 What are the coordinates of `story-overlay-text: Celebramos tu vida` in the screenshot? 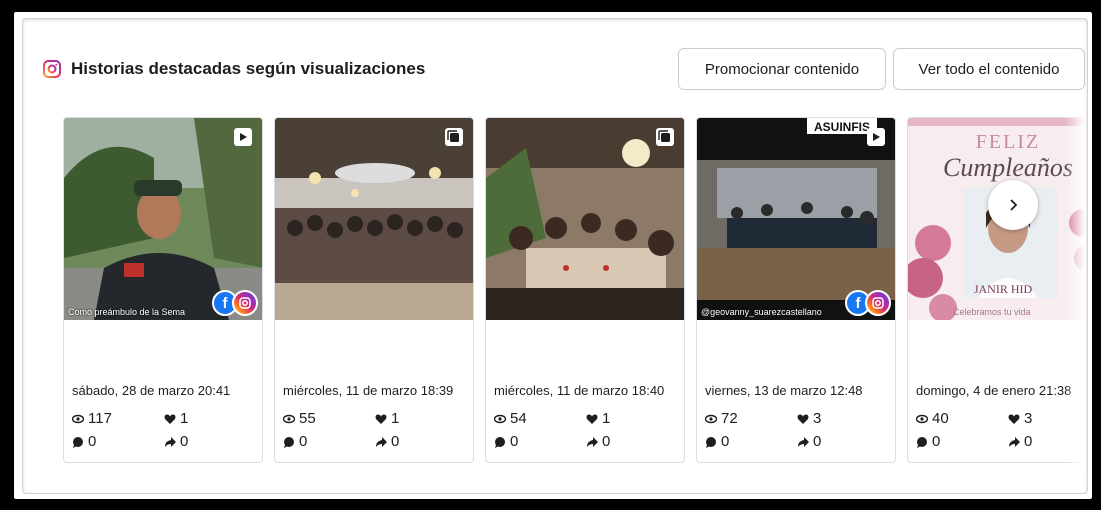 It's located at (992, 312).